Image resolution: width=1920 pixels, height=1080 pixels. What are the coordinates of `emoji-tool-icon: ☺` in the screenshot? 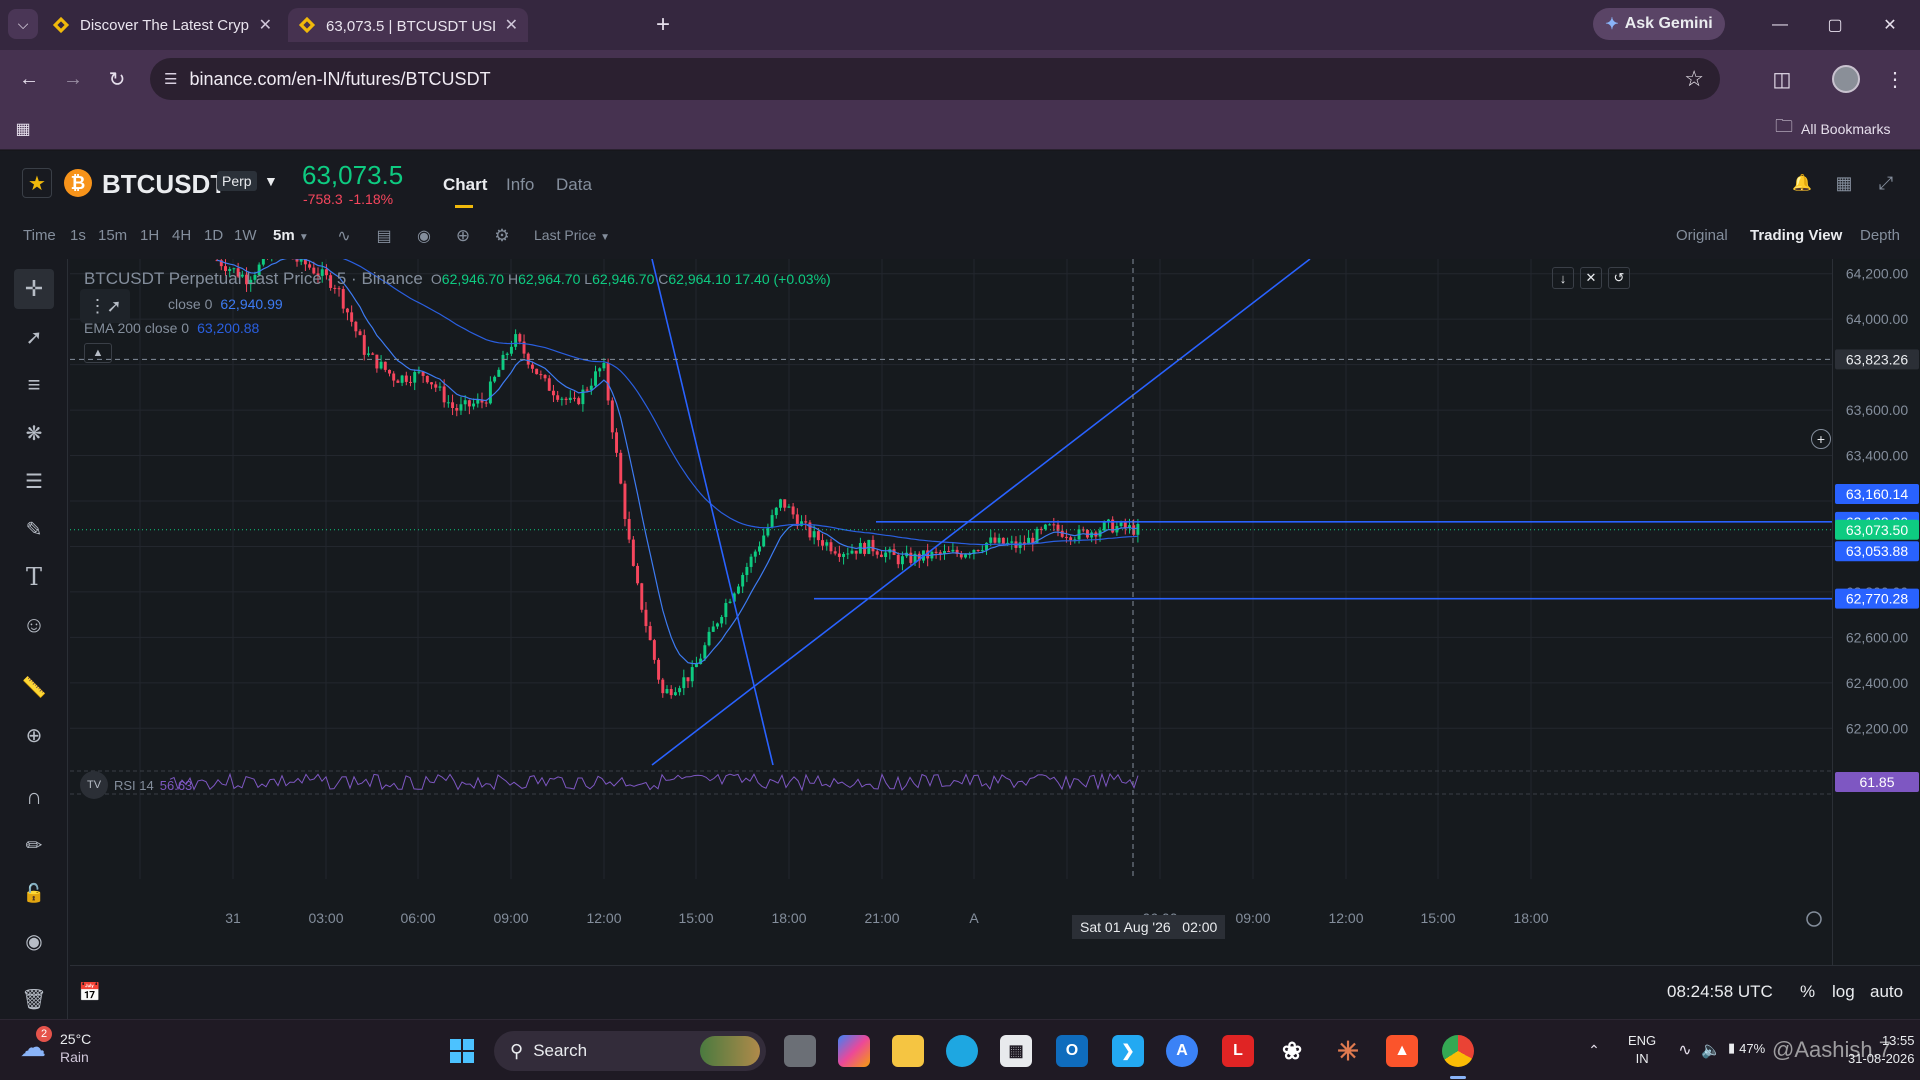 It's located at (34, 625).